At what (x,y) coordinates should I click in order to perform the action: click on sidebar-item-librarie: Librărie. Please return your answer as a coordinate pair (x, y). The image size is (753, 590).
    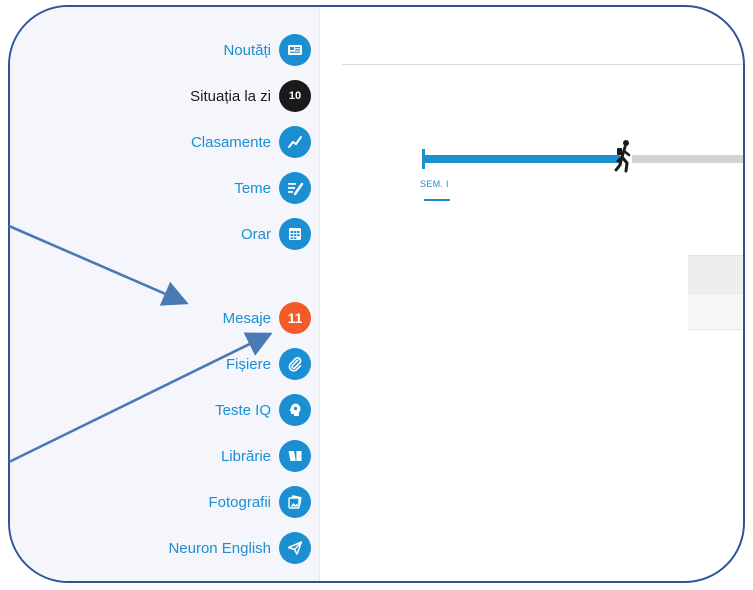
    Looking at the image, I should click on (266, 456).